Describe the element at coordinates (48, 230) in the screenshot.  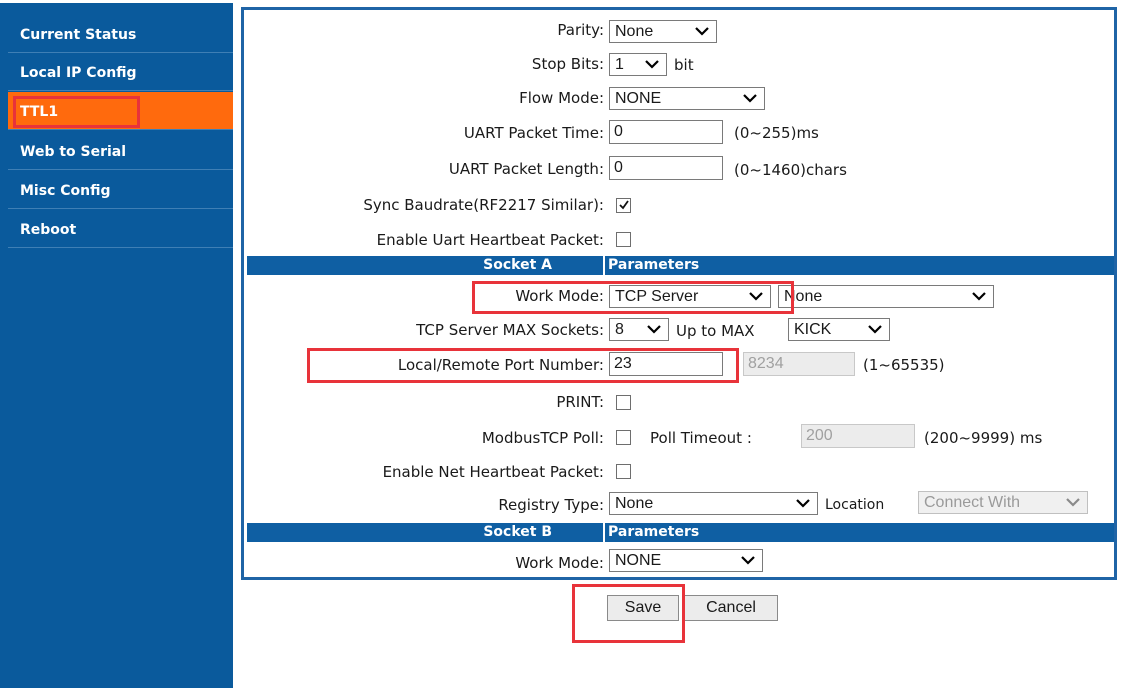
I see `sidebar-item-label: Reboot` at that location.